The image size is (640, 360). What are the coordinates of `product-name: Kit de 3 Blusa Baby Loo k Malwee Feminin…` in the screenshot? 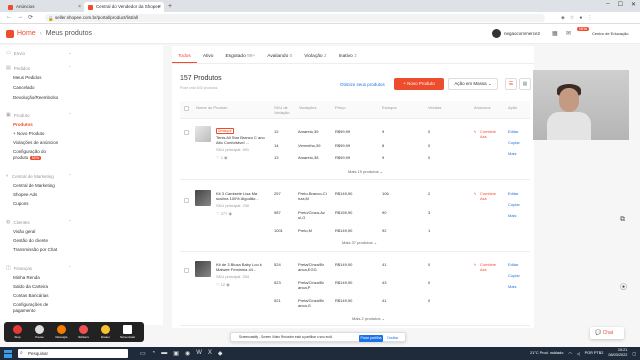 It's located at (242, 267).